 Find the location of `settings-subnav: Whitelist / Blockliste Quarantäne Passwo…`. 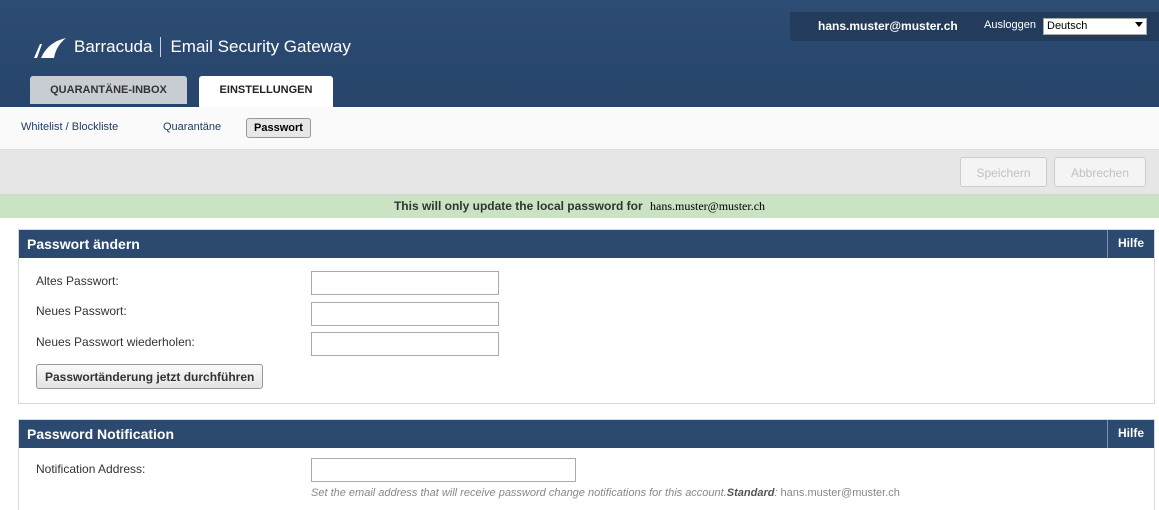

settings-subnav: Whitelist / Blockliste Quarantäne Passwo… is located at coordinates (579, 128).